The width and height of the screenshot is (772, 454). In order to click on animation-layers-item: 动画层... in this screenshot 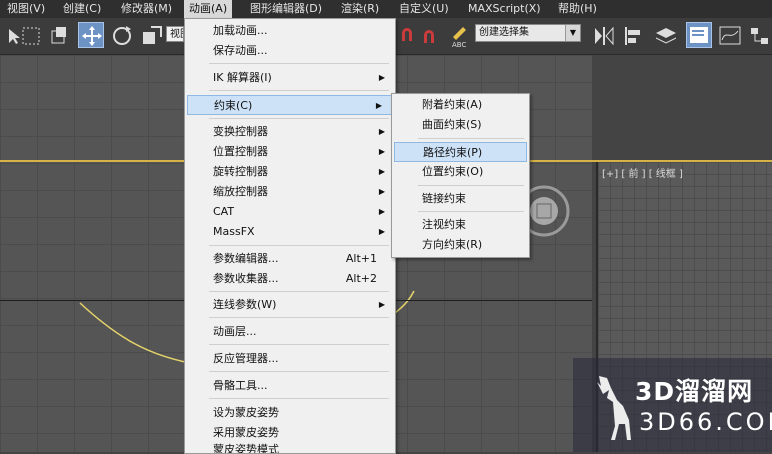, I will do `click(290, 332)`.